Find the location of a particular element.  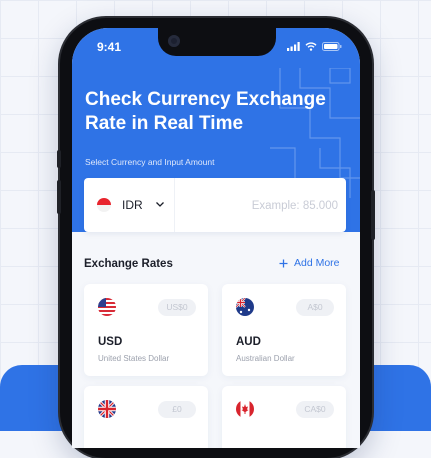

rate-value: A$0 is located at coordinates (315, 307).